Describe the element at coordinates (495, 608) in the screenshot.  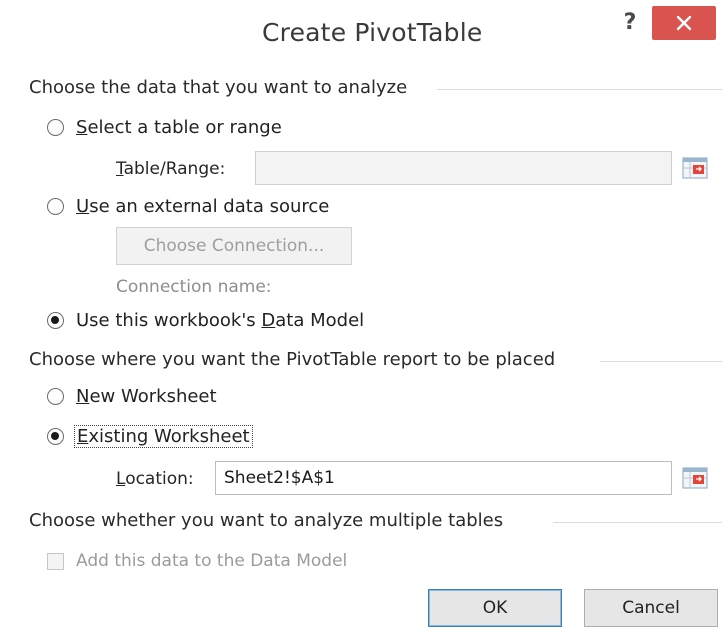
I see `ok-button: OK` at that location.